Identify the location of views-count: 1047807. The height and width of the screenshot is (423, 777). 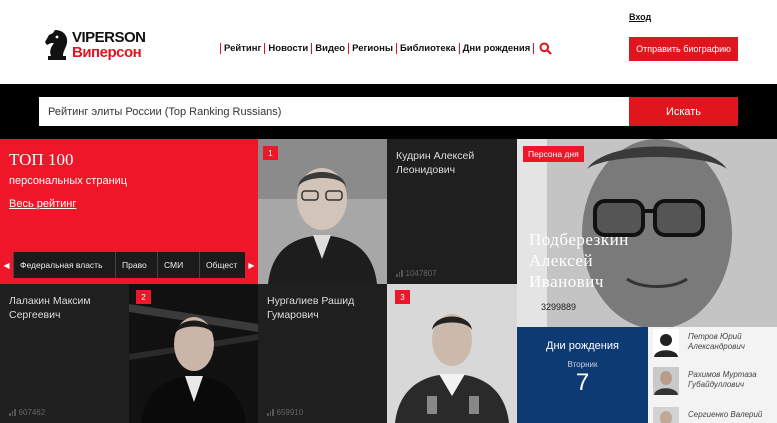
(416, 273).